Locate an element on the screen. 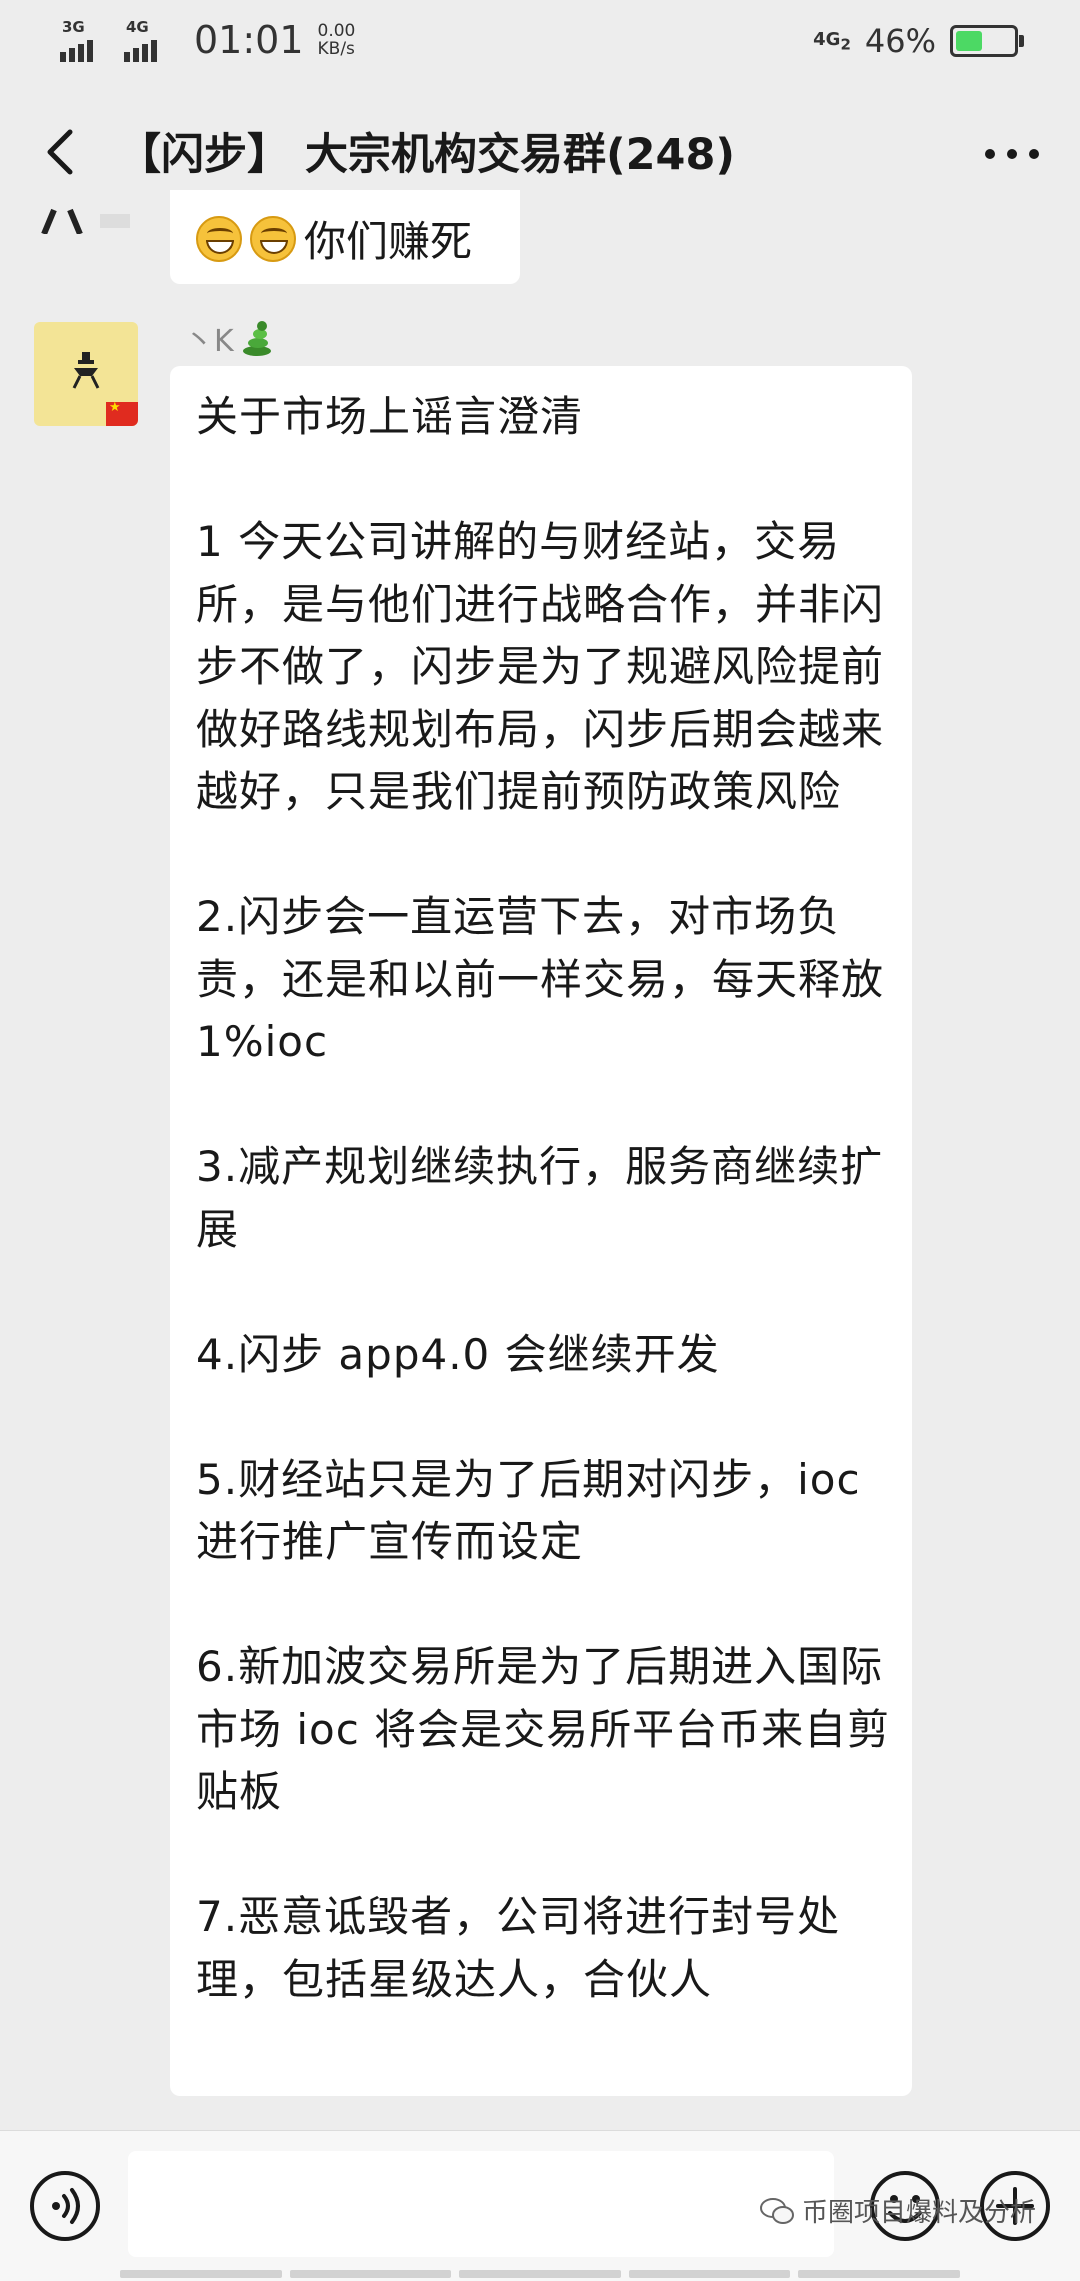 This screenshot has width=1080, height=2281. watermark-text: 币圈项目爆料及分析 is located at coordinates (919, 2213).